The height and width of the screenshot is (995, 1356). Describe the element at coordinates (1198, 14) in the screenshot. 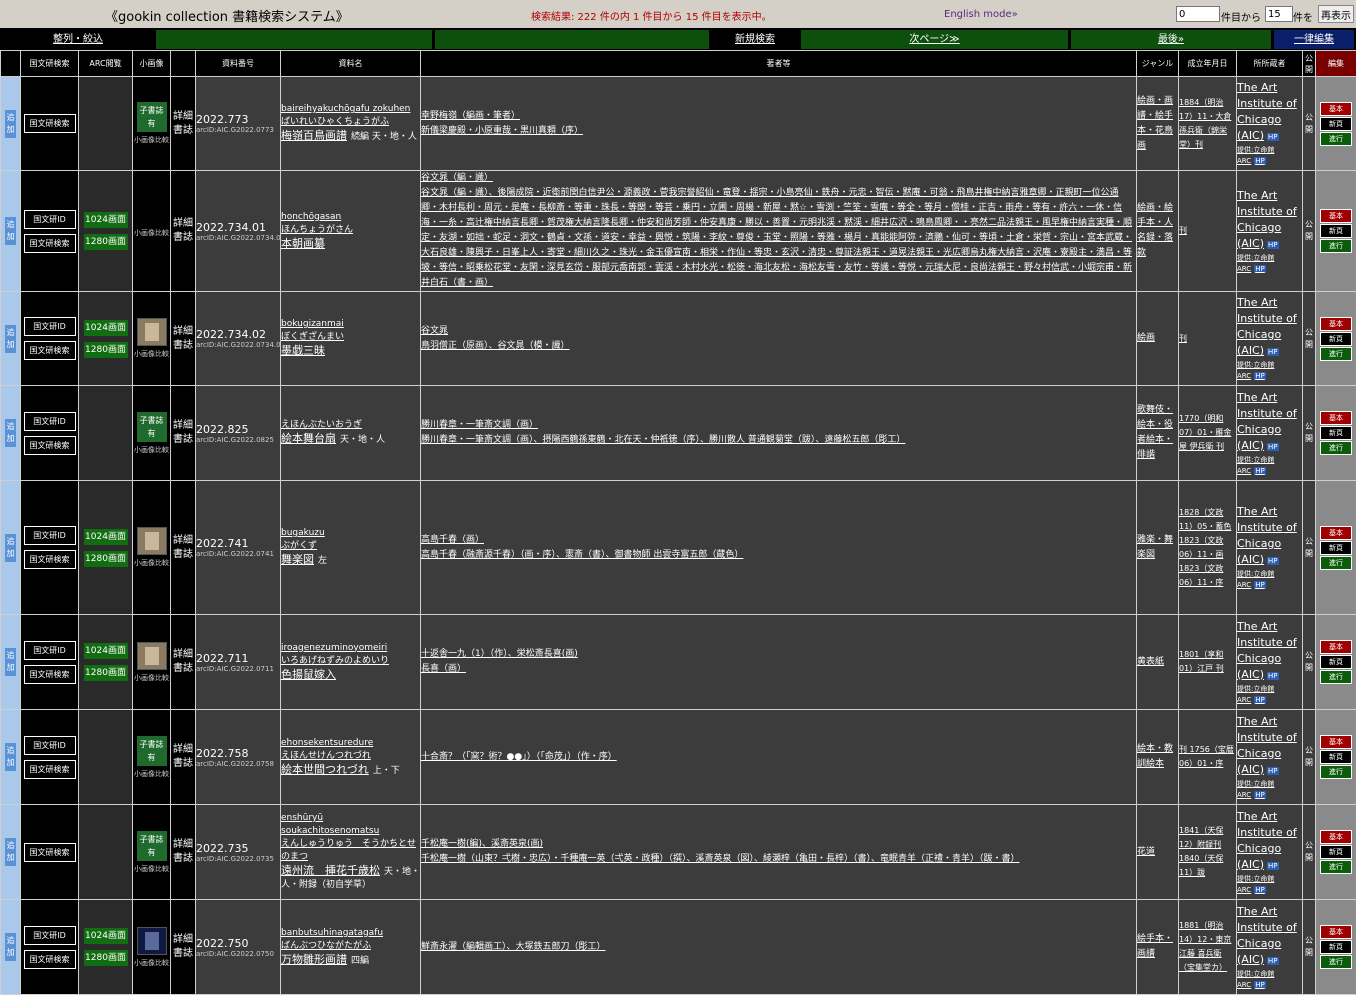

I see `start-index-input` at that location.